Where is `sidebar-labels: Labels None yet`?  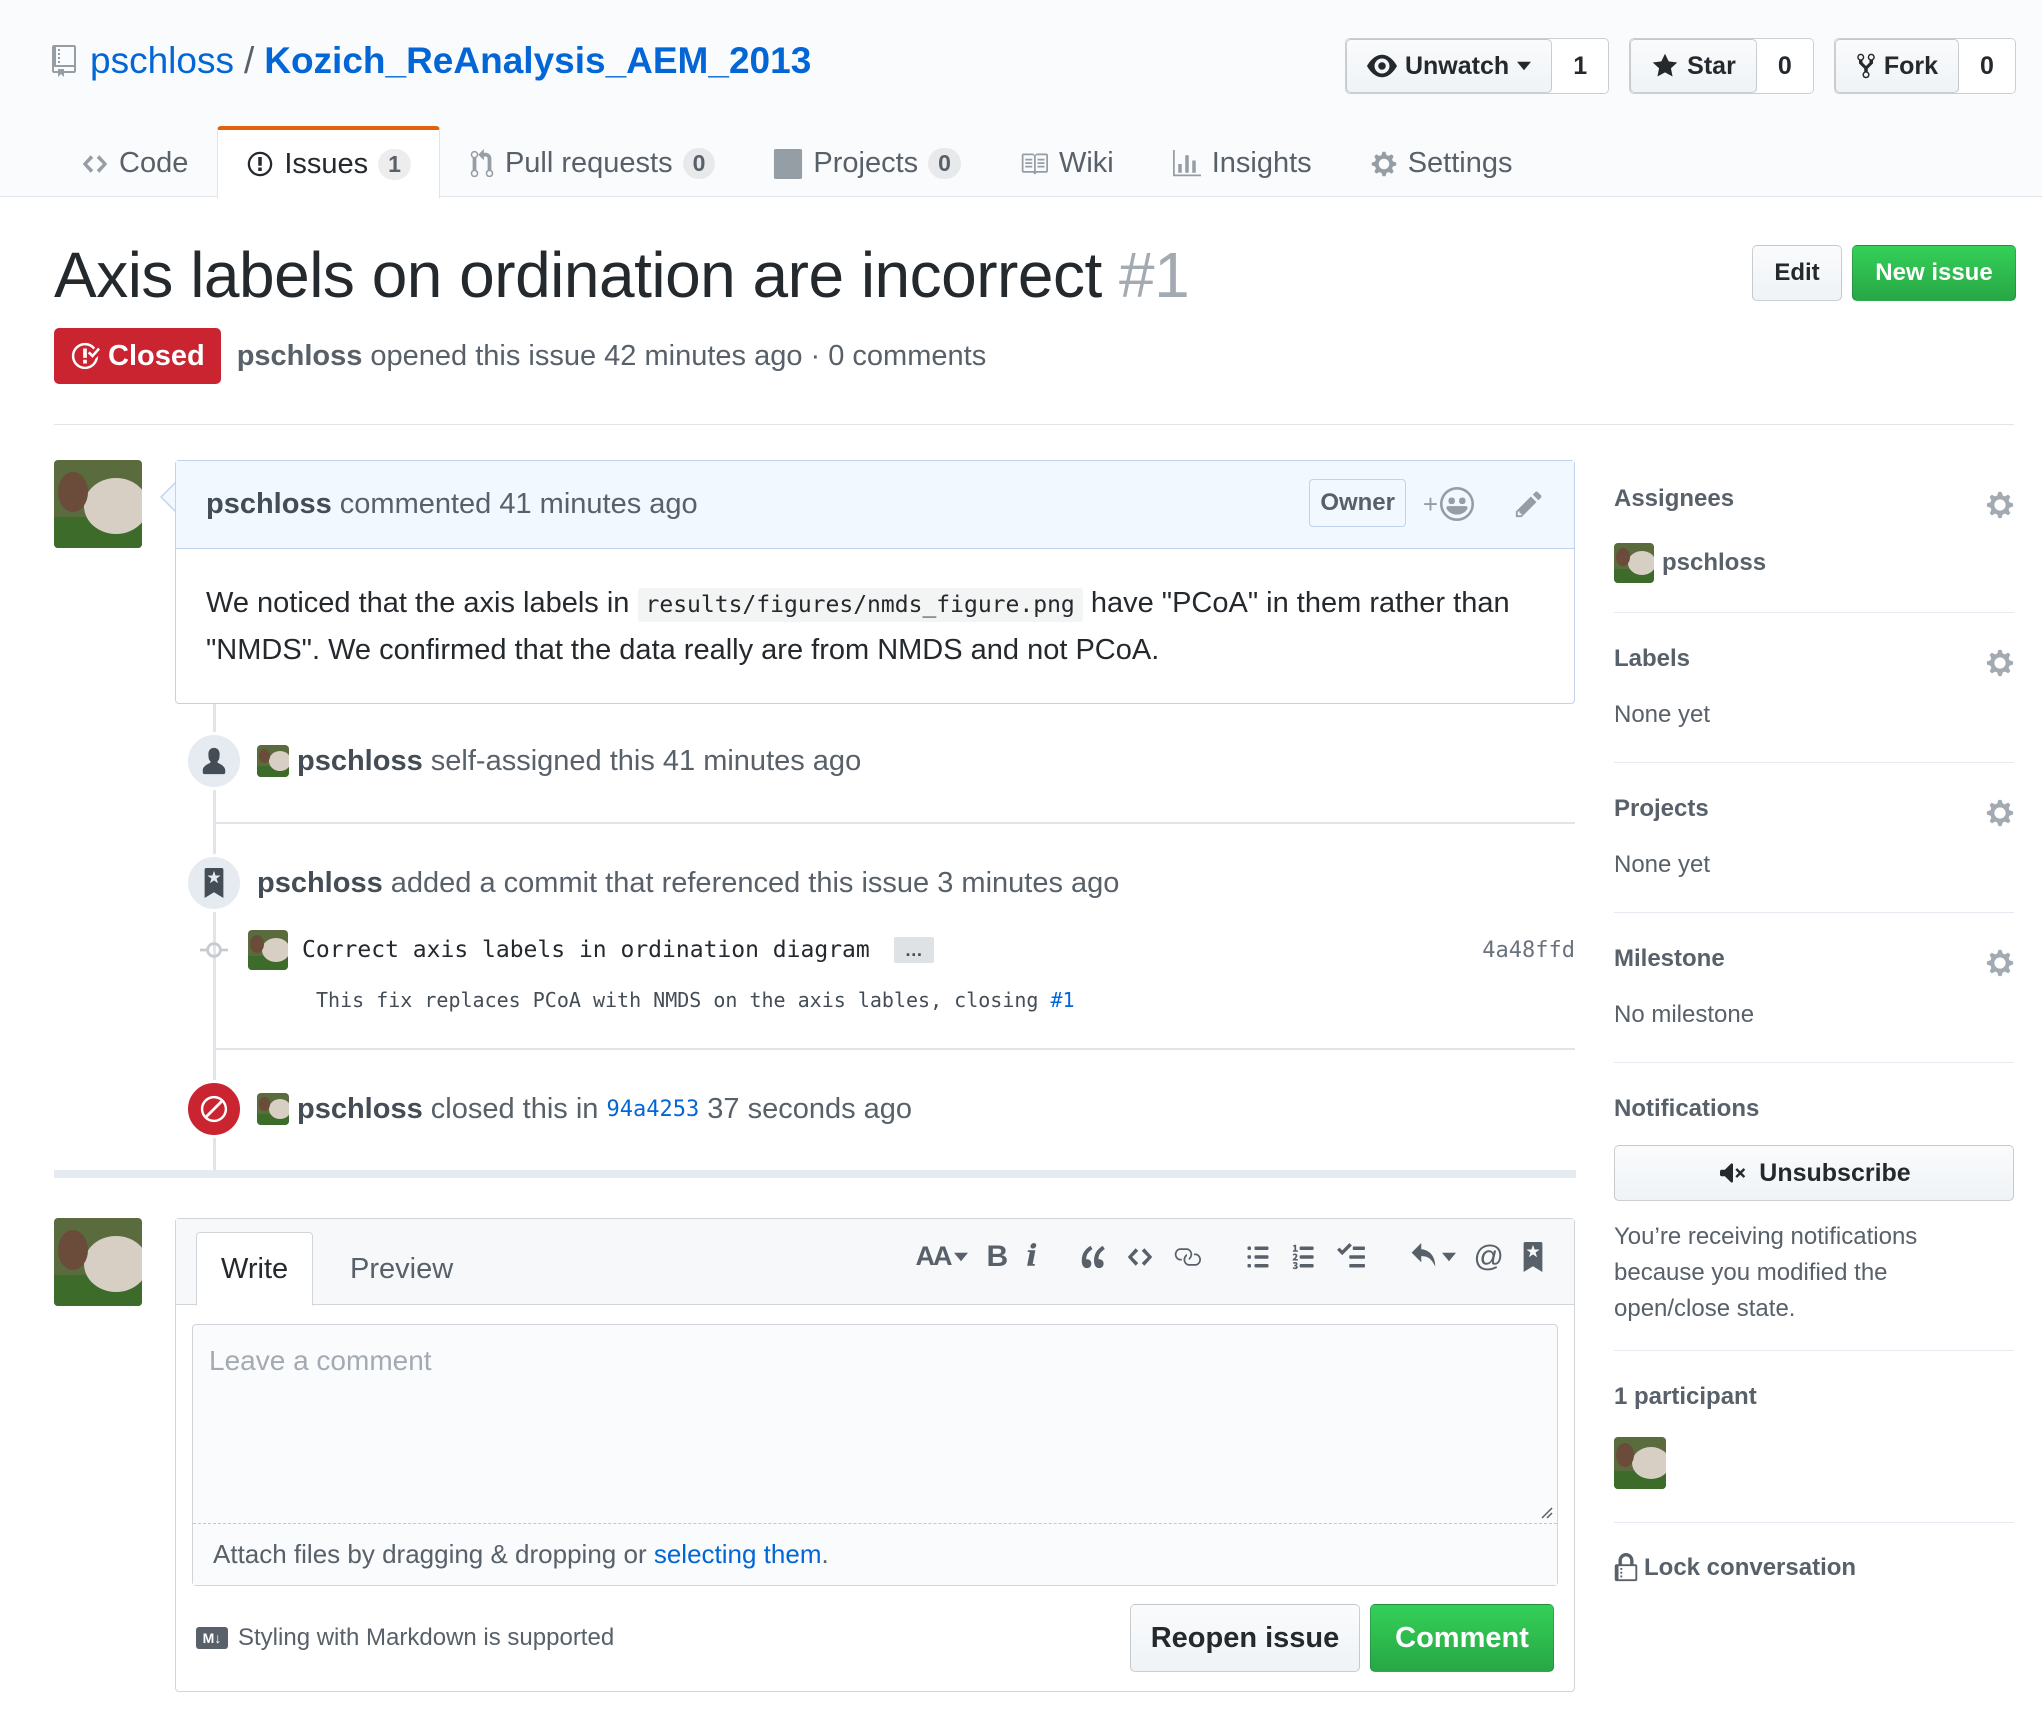
sidebar-labels: Labels None yet is located at coordinates (1814, 688).